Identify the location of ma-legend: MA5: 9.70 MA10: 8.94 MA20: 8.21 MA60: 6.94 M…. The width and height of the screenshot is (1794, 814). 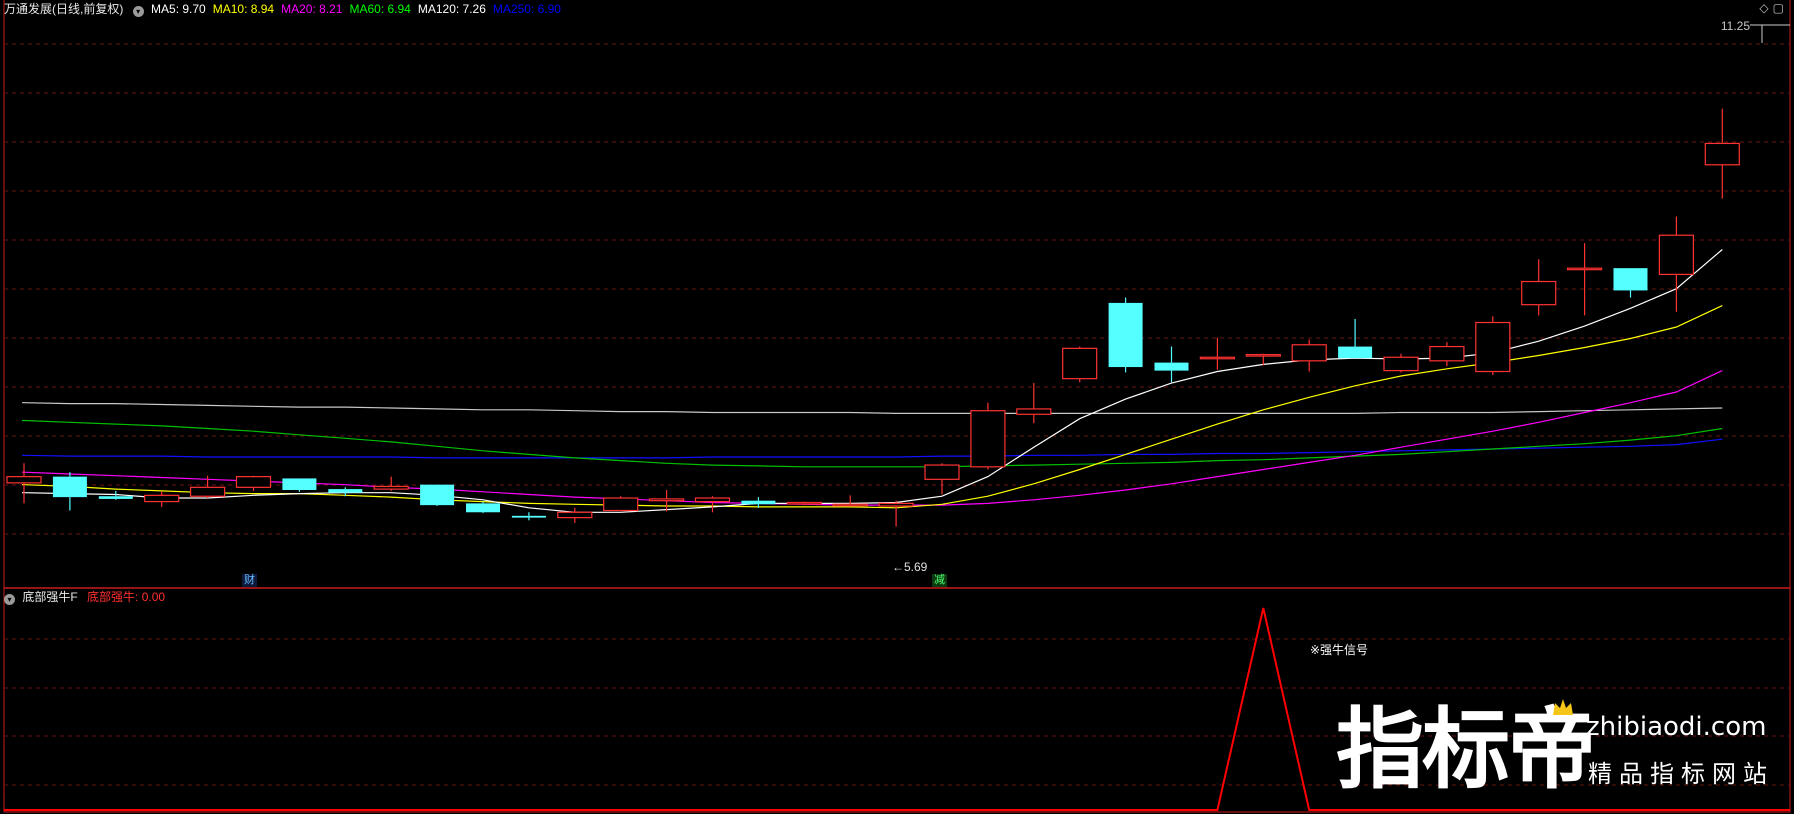
(359, 9).